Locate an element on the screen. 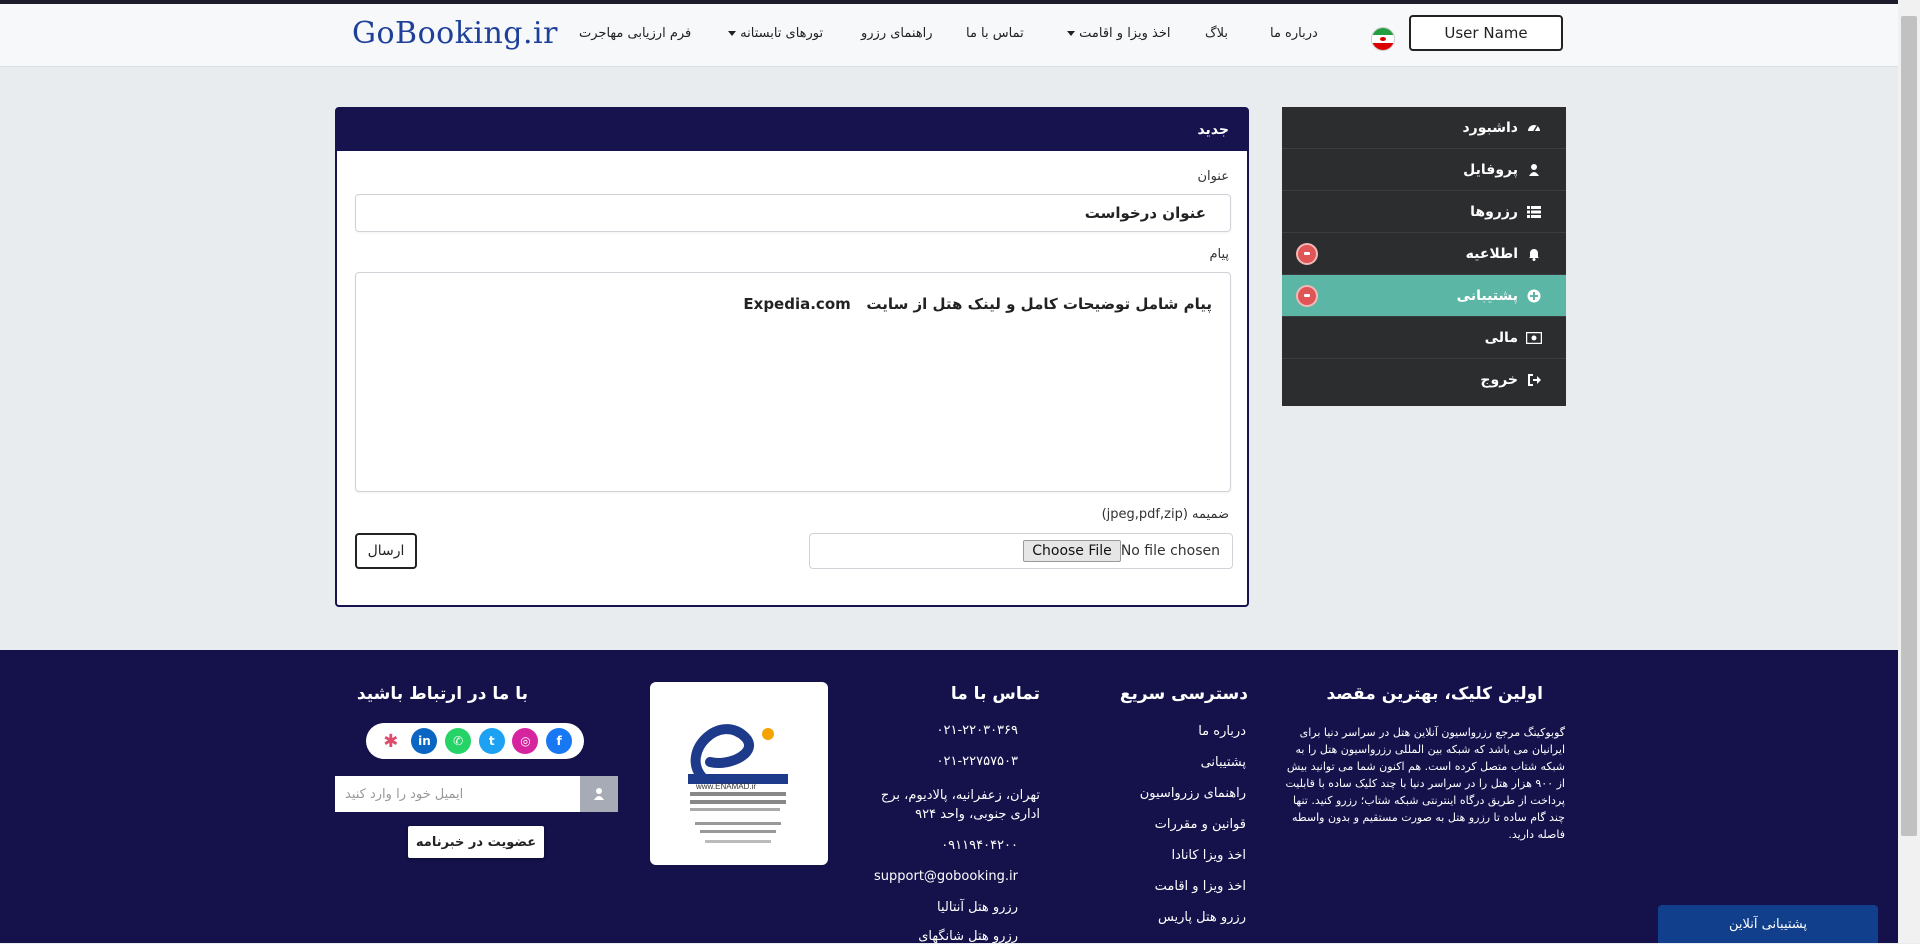 This screenshot has width=1920, height=944. sidebar-item-dashboard: داشبورد is located at coordinates (1424, 128).